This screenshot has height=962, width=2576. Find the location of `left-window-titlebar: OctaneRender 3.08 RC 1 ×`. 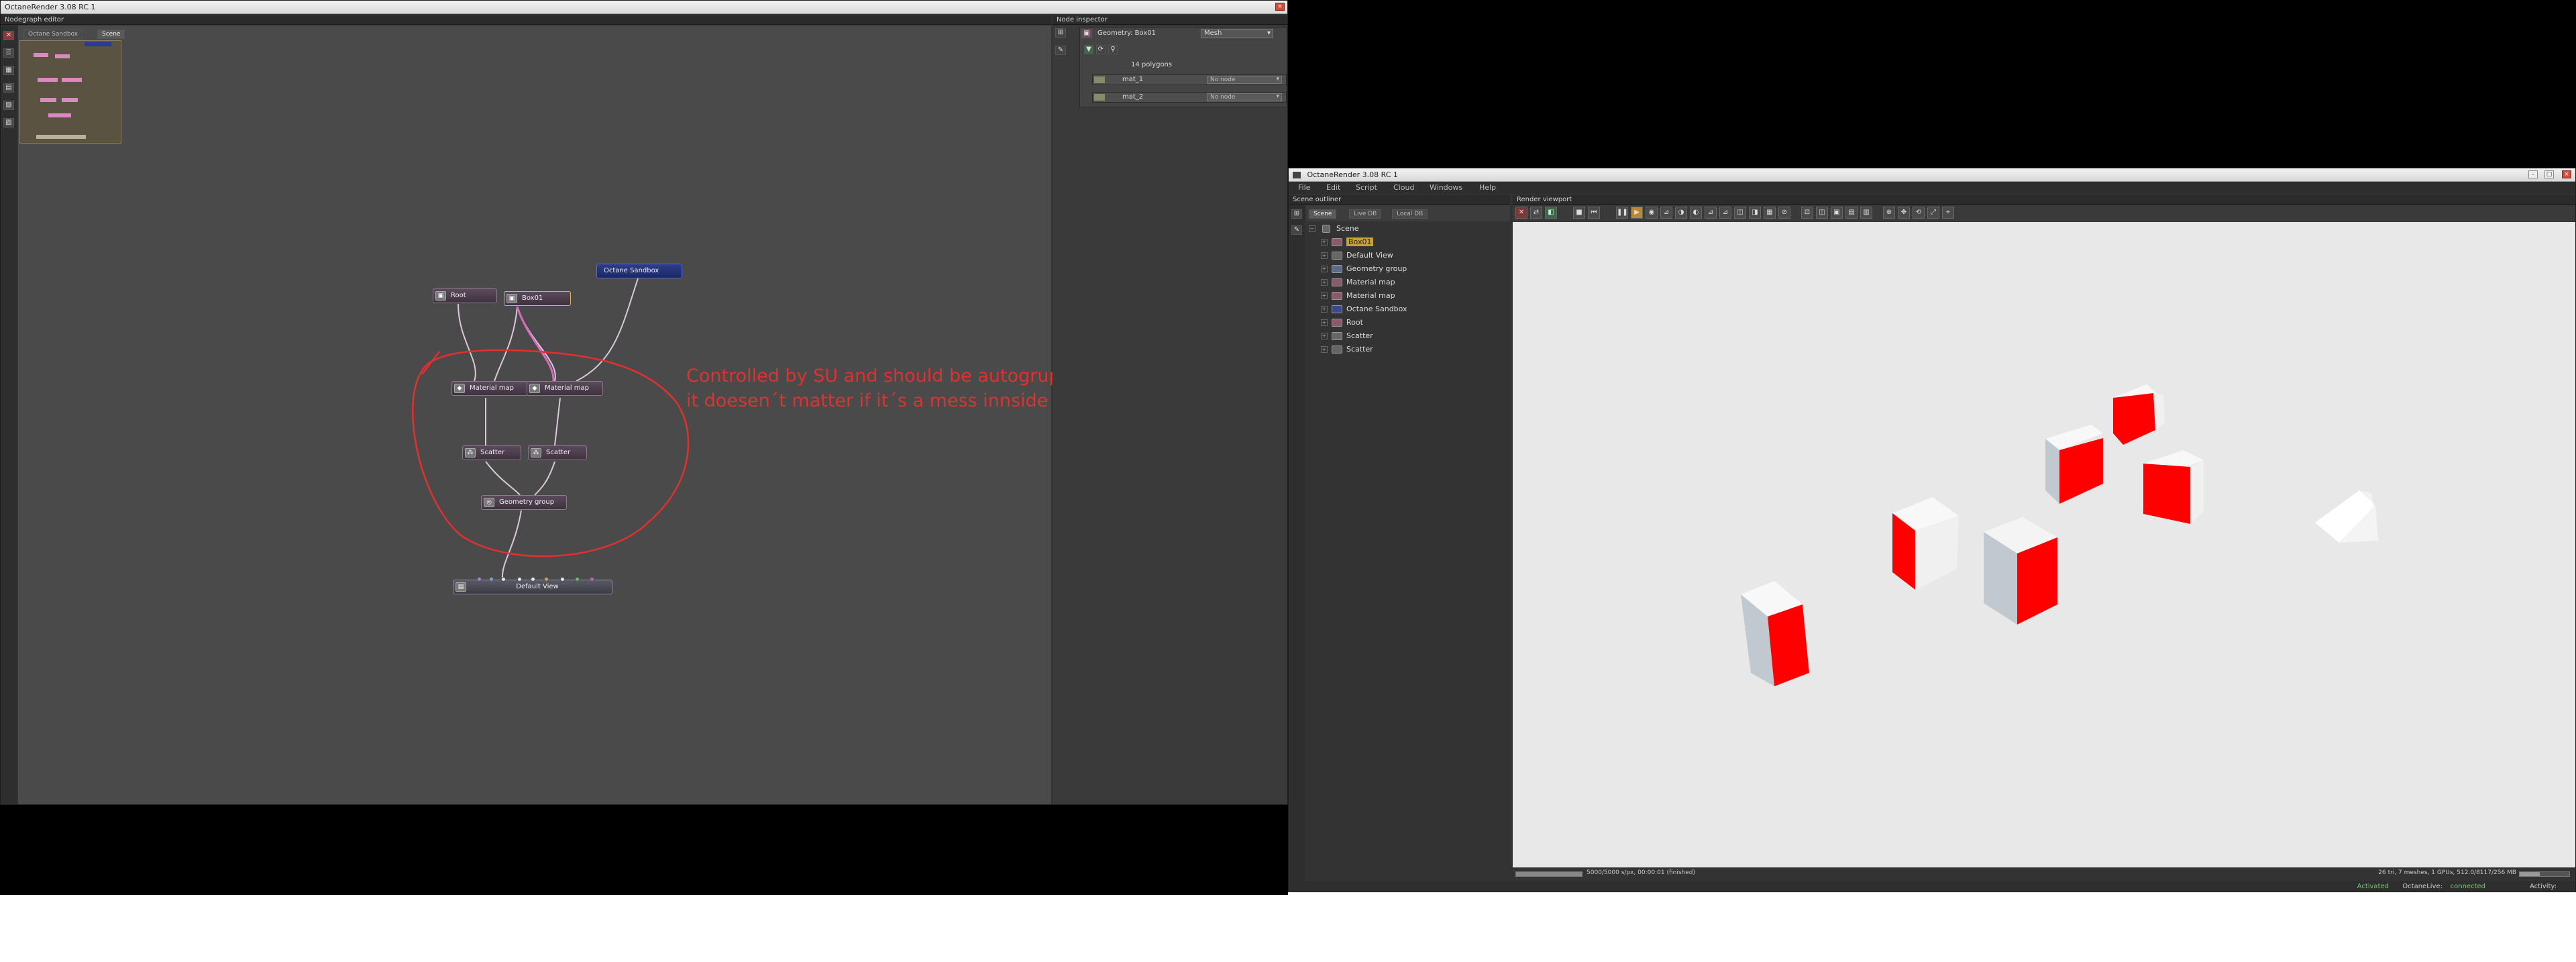

left-window-titlebar: OctaneRender 3.08 RC 1 × is located at coordinates (644, 7).